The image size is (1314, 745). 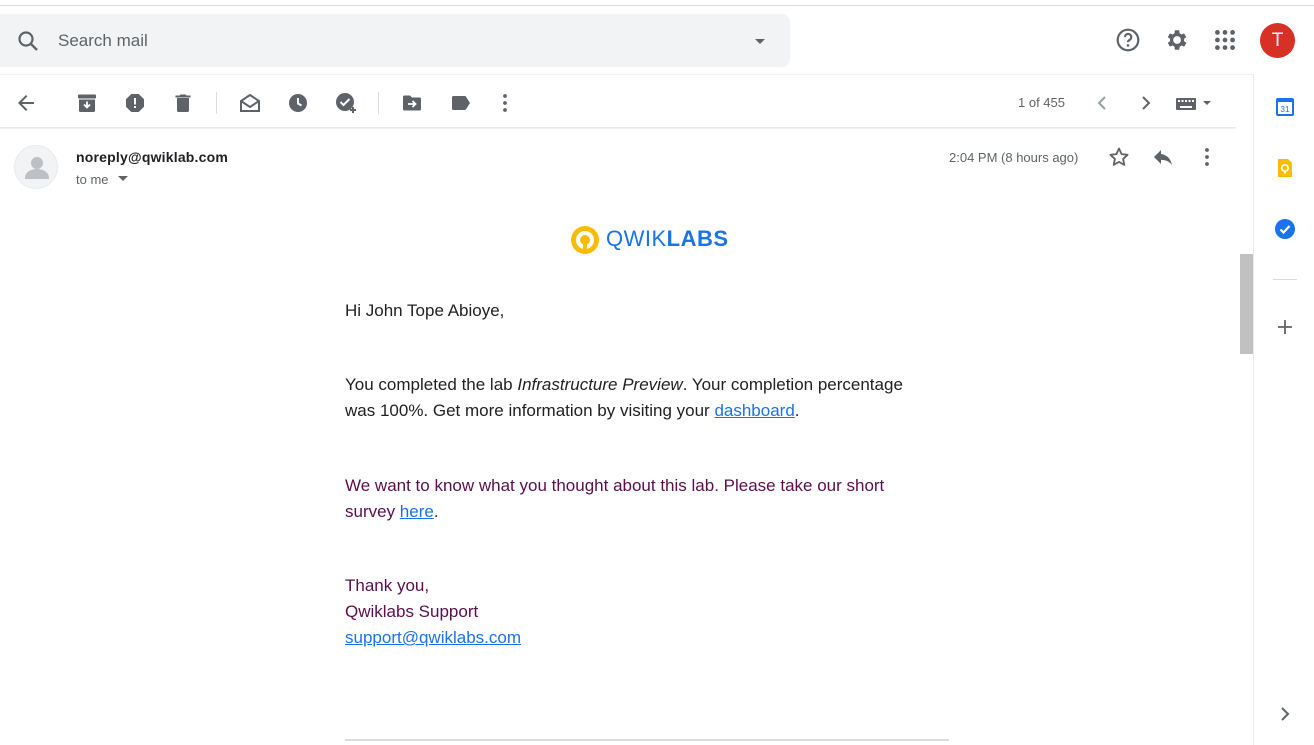 I want to click on account-avatar: T, so click(x=1277, y=40).